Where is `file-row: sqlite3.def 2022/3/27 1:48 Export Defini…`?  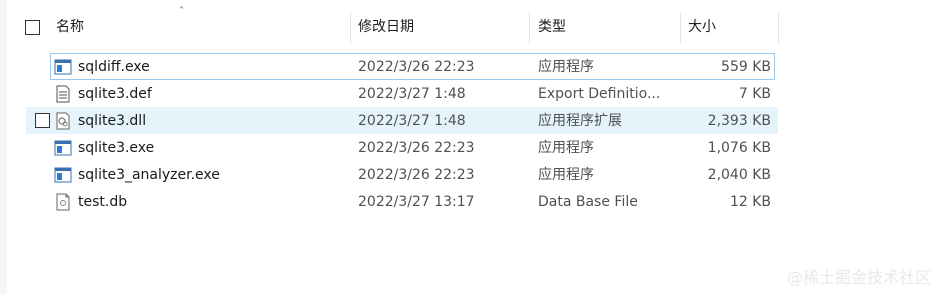 file-row: sqlite3.def 2022/3/27 1:48 Export Defini… is located at coordinates (412, 93).